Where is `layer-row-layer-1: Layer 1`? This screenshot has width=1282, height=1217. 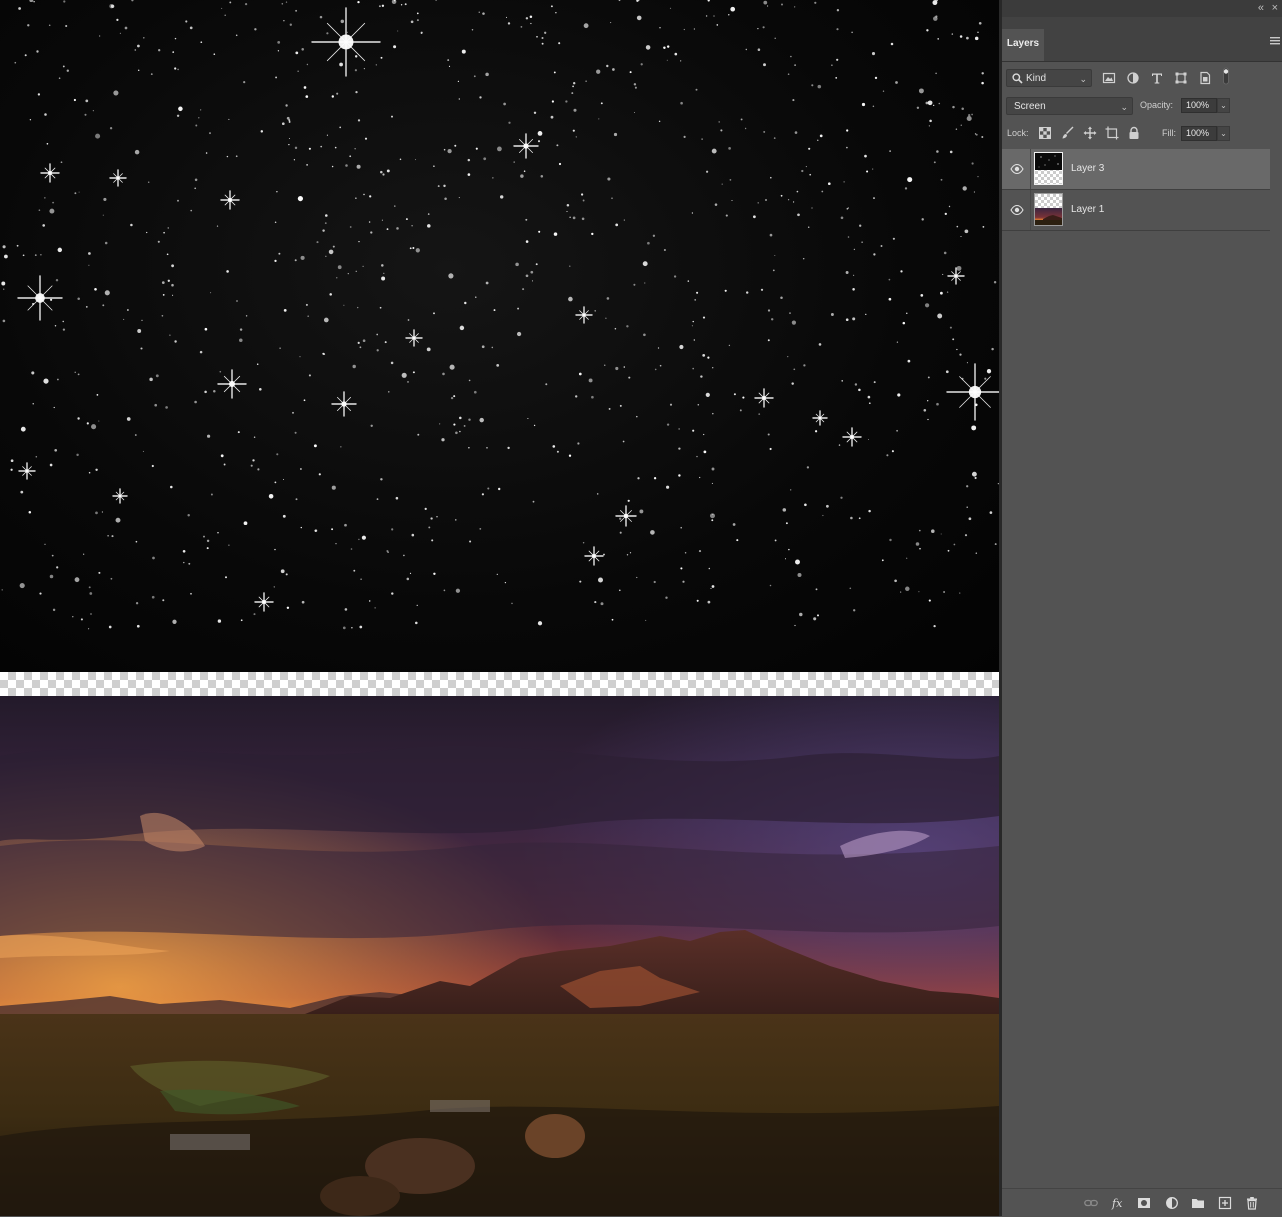
layer-row-layer-1: Layer 1 is located at coordinates (1136, 210).